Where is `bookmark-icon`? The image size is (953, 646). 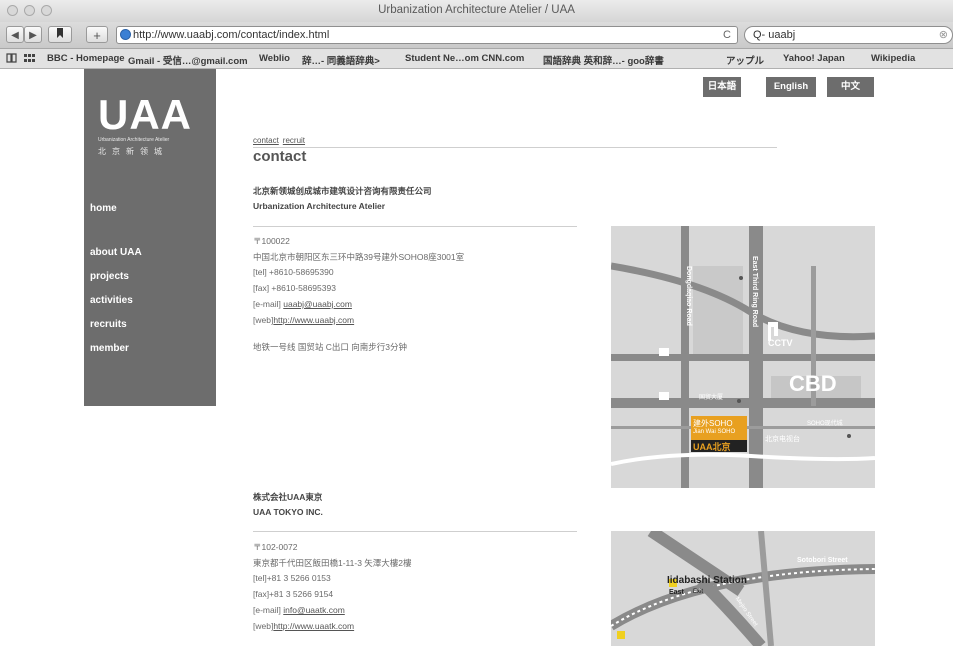
bookmark-icon is located at coordinates (60, 33).